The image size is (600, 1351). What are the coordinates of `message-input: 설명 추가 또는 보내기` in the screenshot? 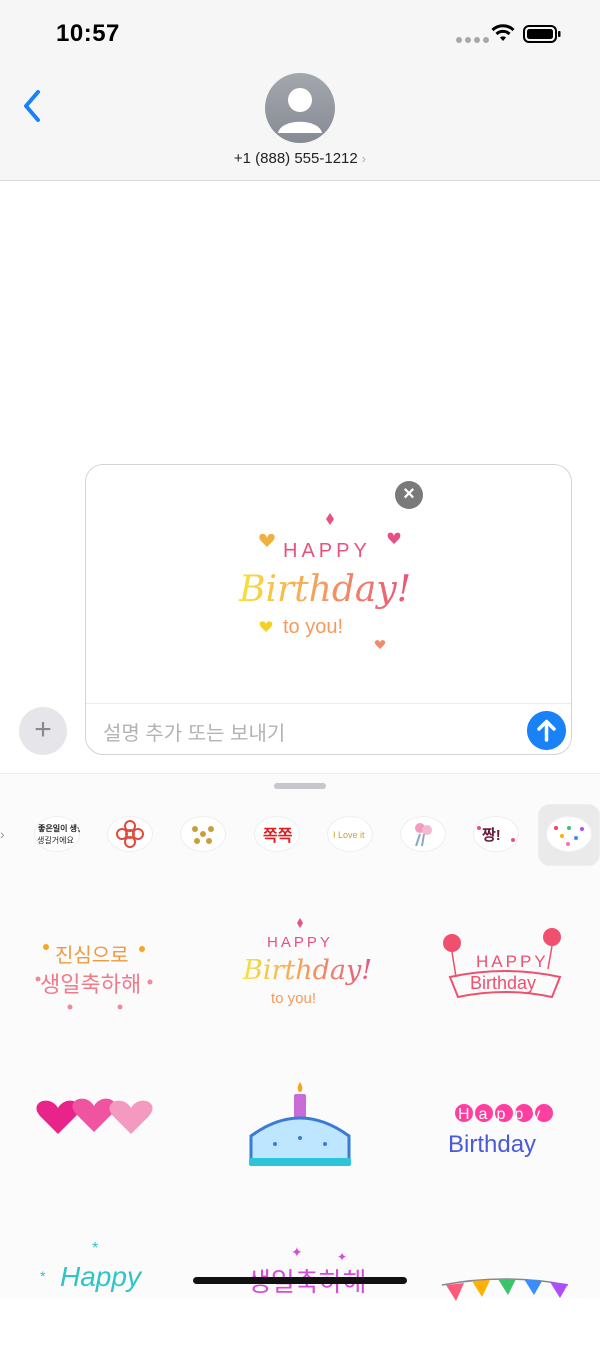 It's located at (194, 731).